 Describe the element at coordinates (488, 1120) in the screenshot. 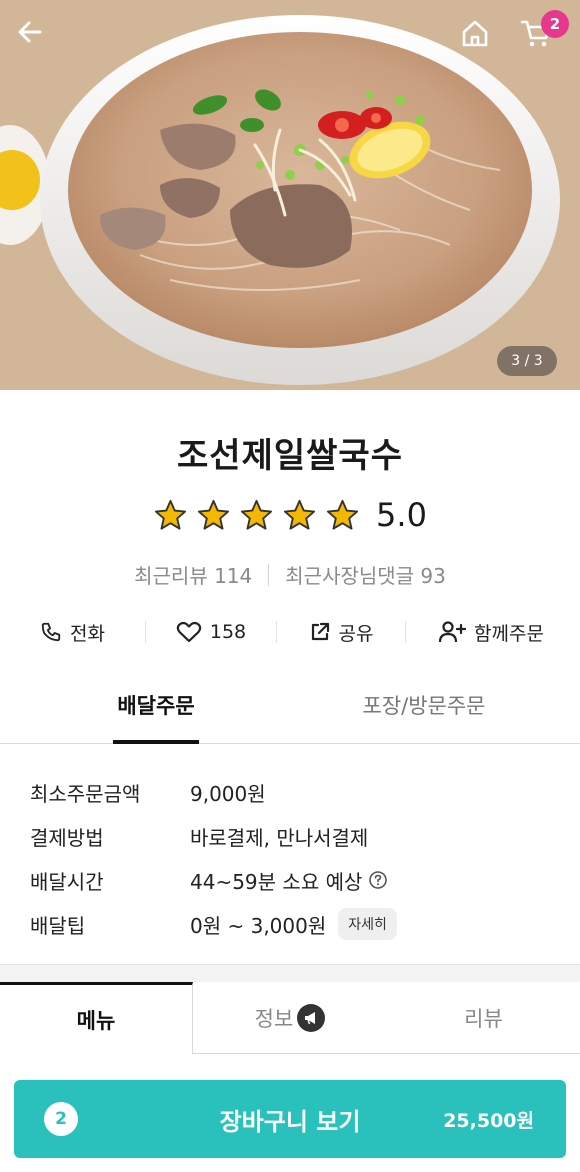

I see `cart-total: 25,500원` at that location.